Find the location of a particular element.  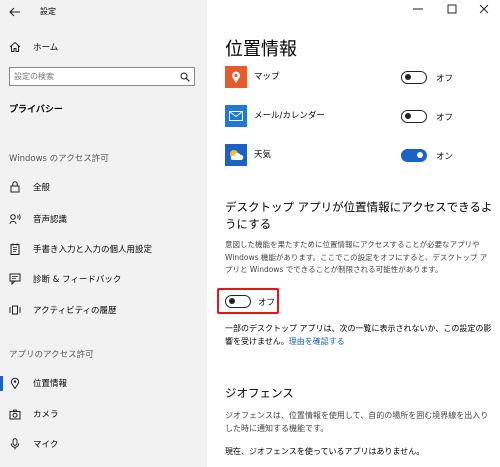

minimize-button is located at coordinates (418, 9).